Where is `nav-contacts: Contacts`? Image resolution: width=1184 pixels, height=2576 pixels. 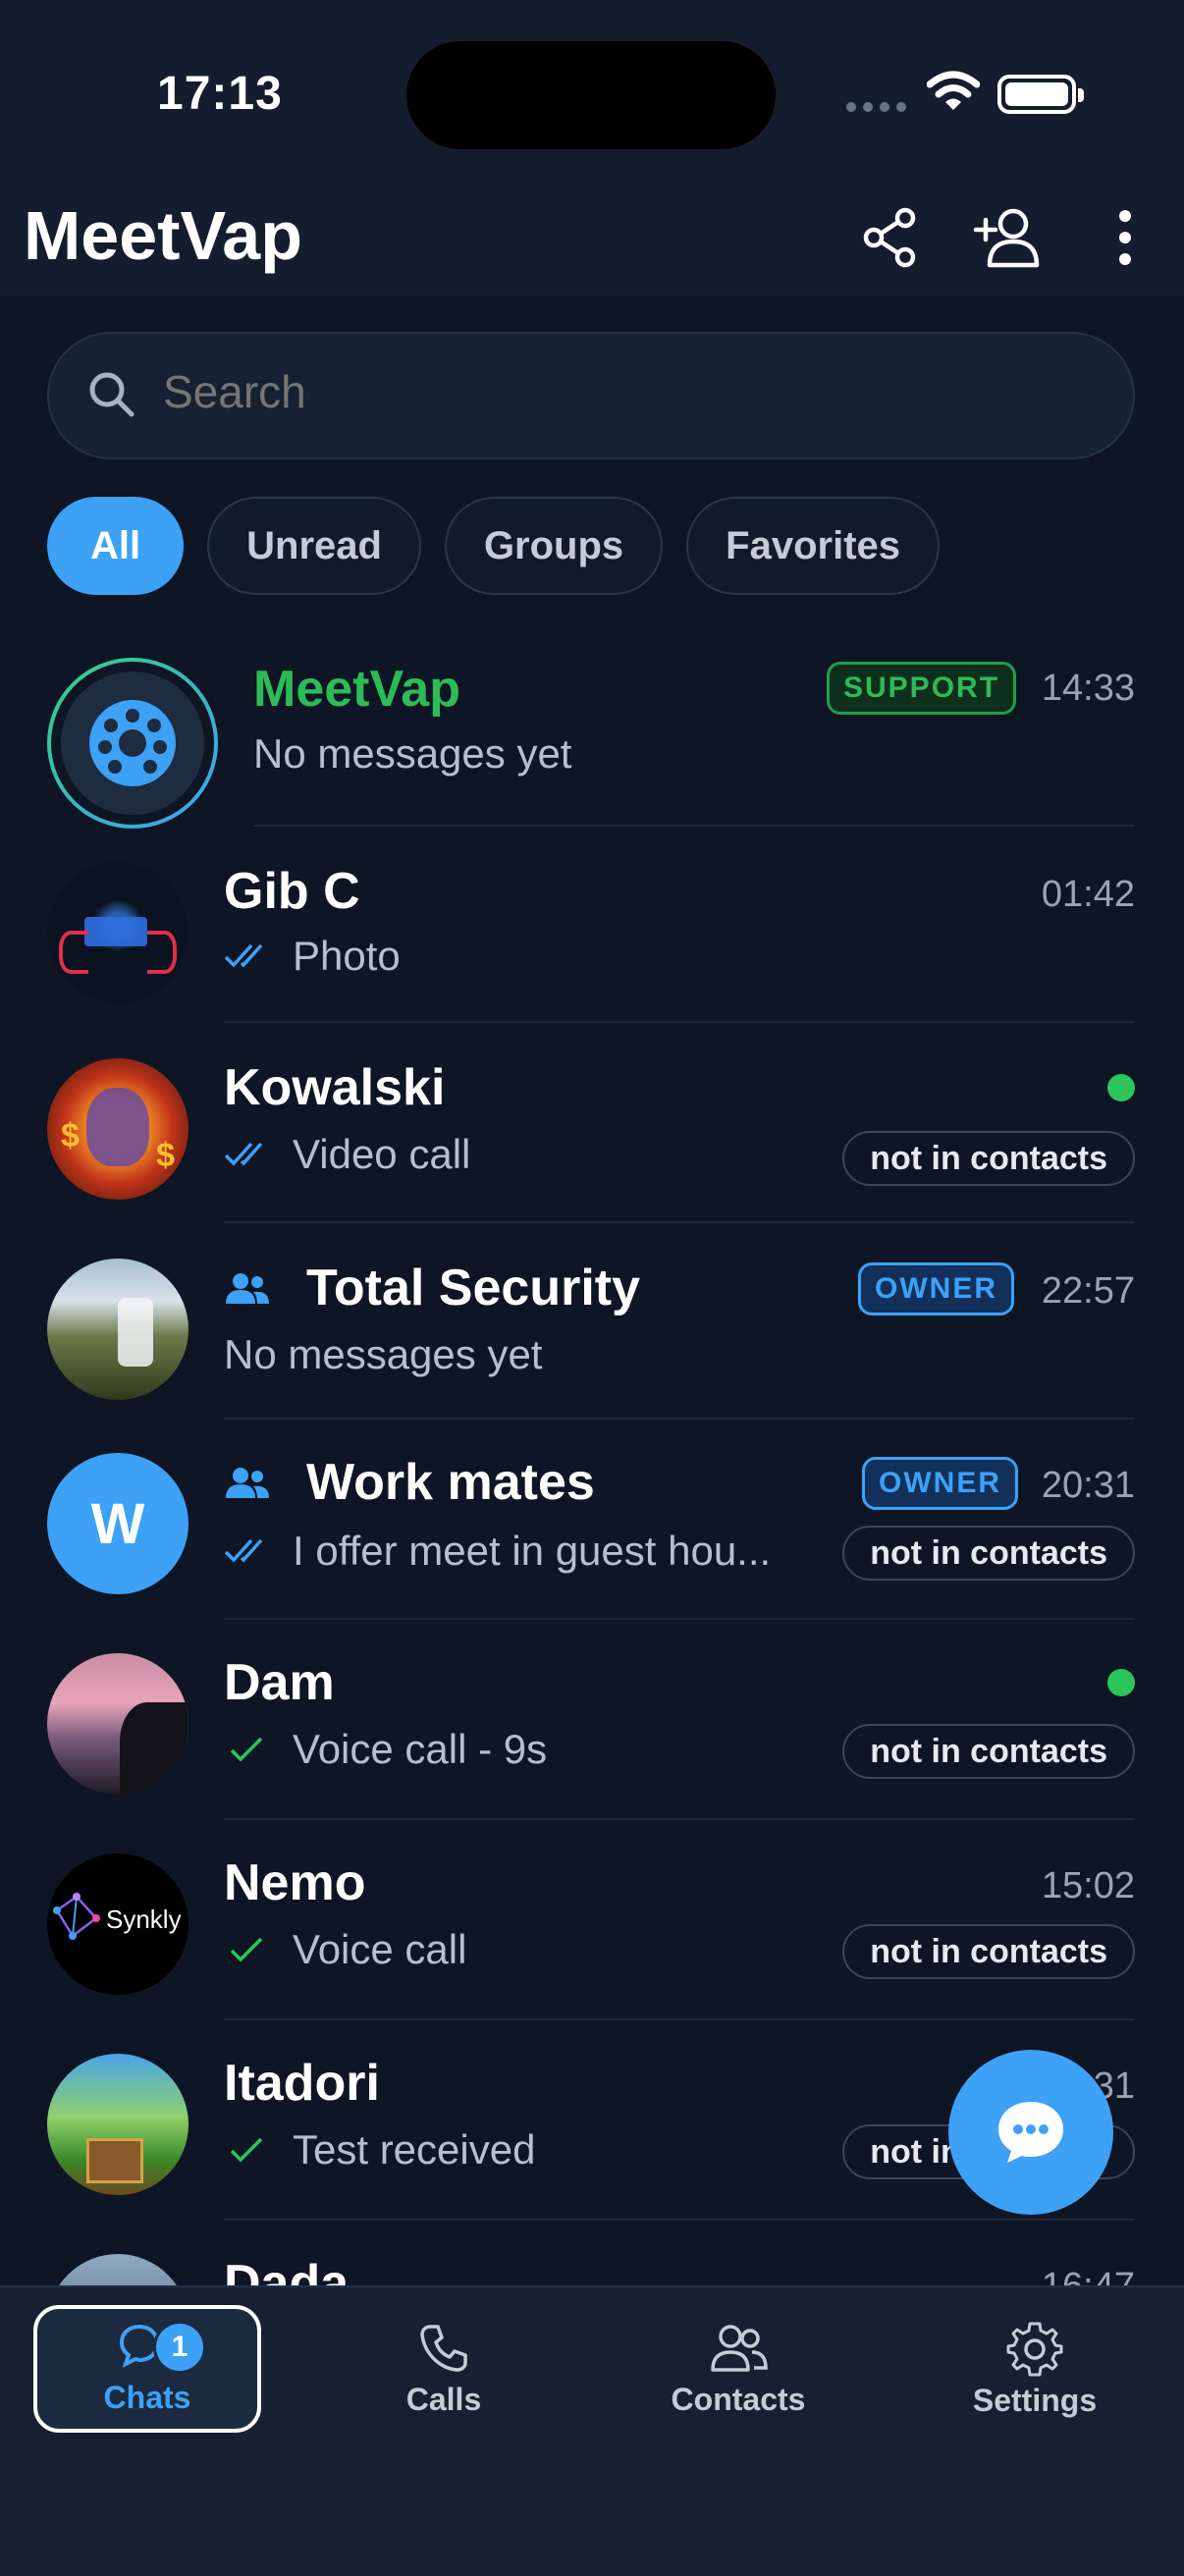 nav-contacts: Contacts is located at coordinates (738, 2369).